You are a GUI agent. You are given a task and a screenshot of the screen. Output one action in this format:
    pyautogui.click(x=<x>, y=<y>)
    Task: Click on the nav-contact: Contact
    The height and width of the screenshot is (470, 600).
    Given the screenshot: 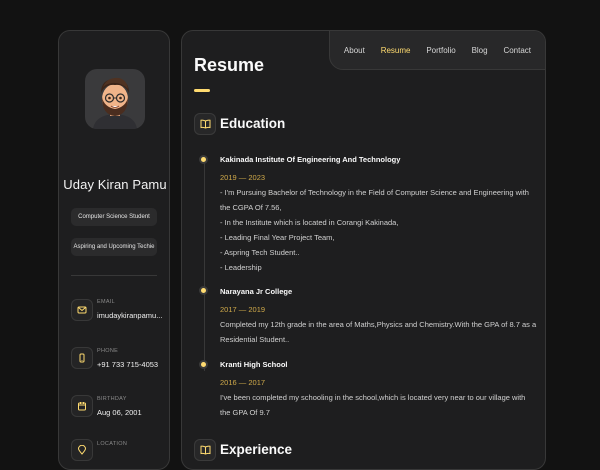 What is the action you would take?
    pyautogui.click(x=517, y=50)
    